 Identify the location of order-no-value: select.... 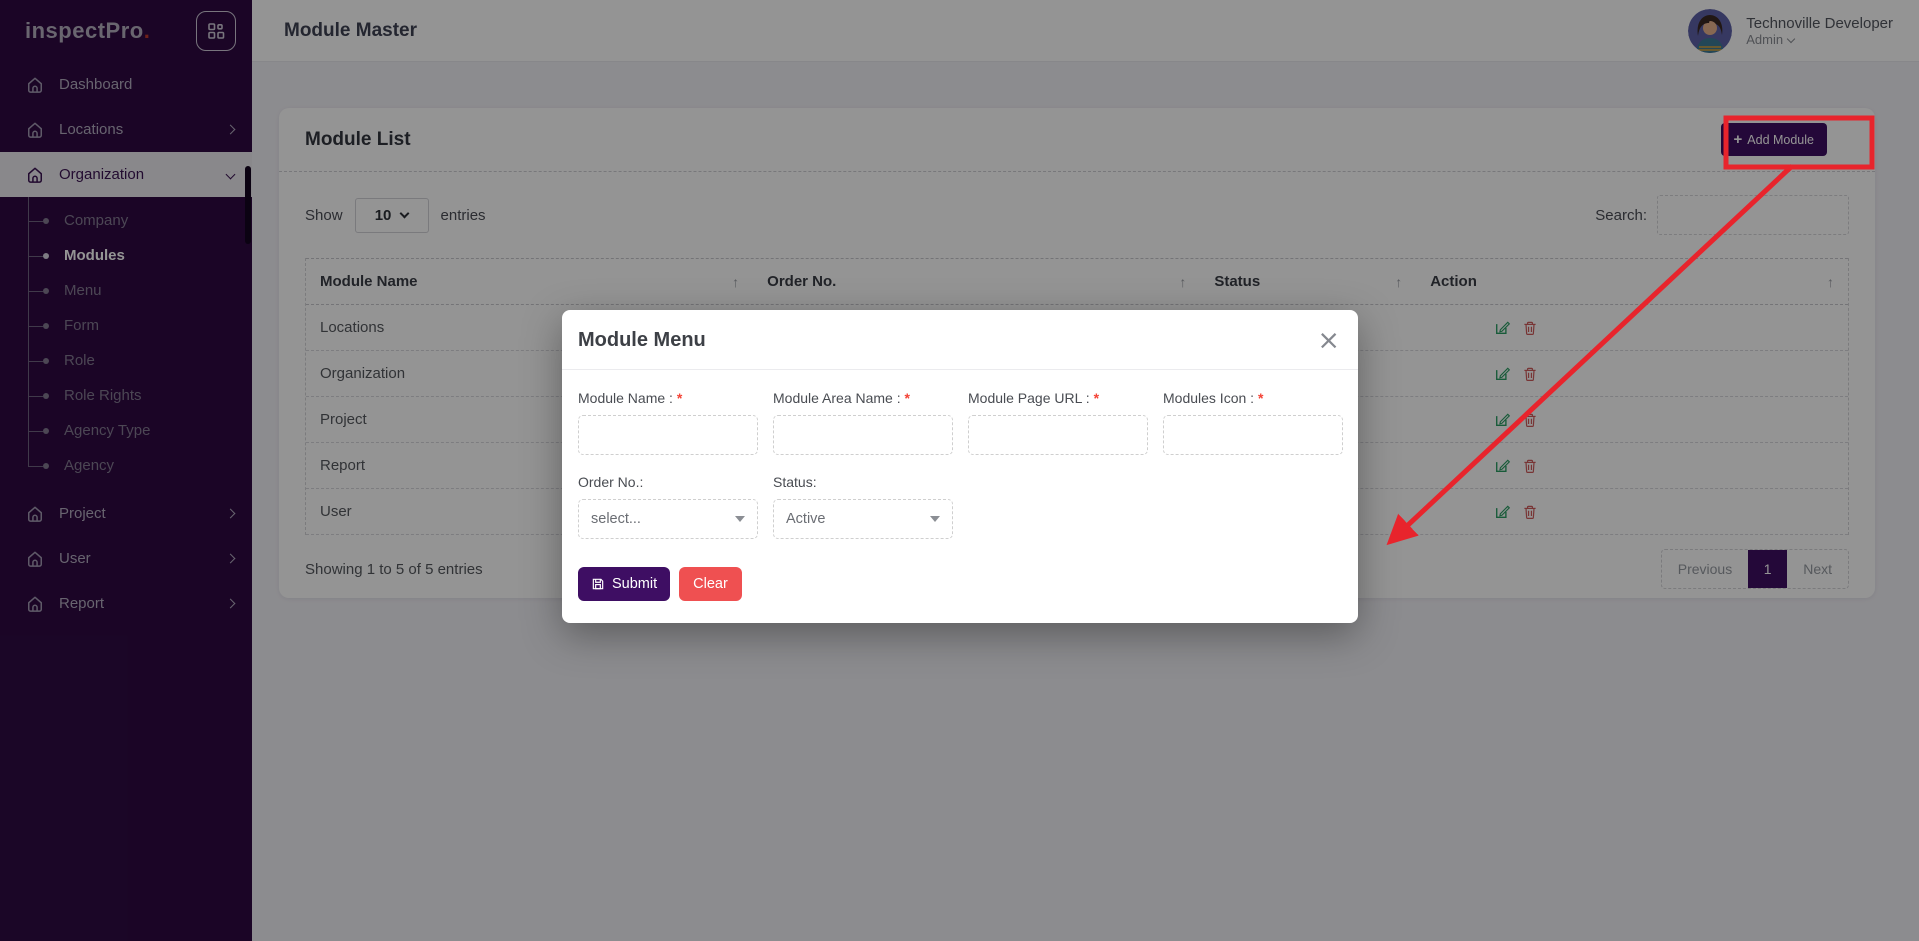
(616, 519).